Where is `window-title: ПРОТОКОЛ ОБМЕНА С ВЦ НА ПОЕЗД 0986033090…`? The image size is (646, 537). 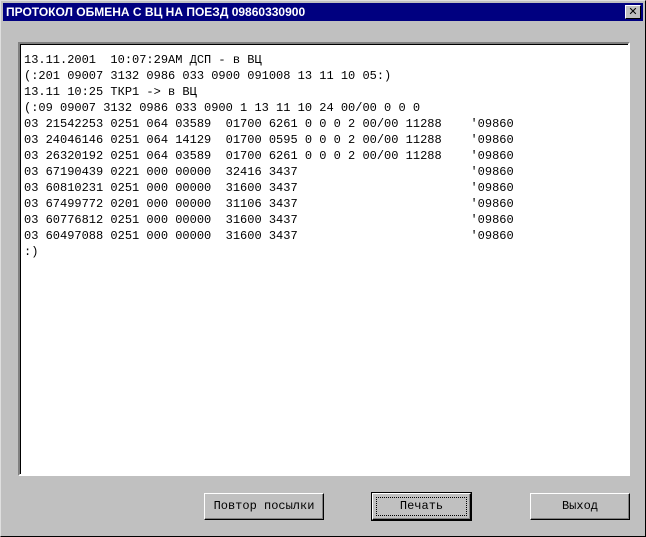
window-title: ПРОТОКОЛ ОБМЕНА С ВЦ НА ПОЕЗД 0986033090… is located at coordinates (156, 12).